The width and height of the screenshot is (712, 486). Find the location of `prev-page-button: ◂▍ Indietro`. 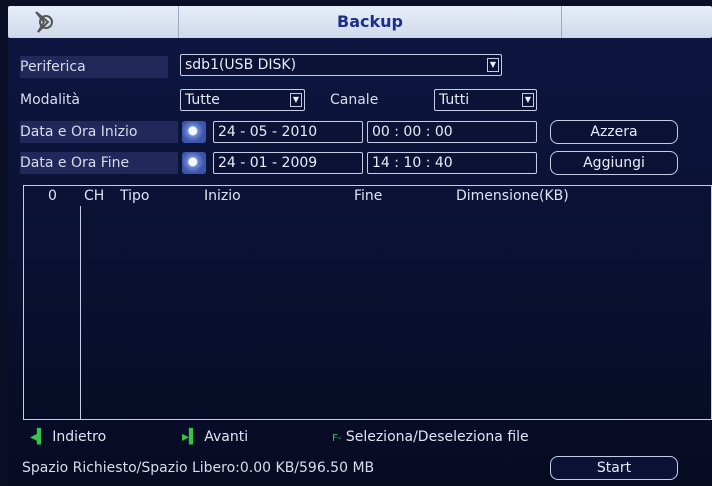

prev-page-button: ◂▍ Indietro is located at coordinates (68, 437).